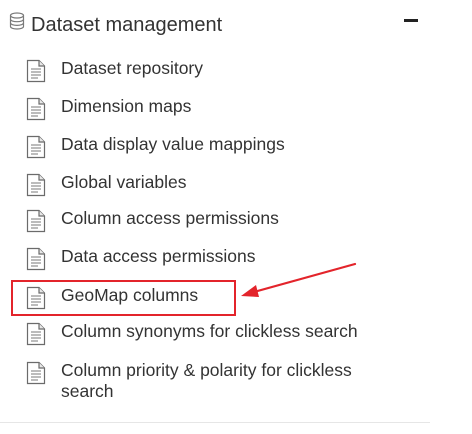  Describe the element at coordinates (173, 144) in the screenshot. I see `menu-item-label: Data display value mappings` at that location.